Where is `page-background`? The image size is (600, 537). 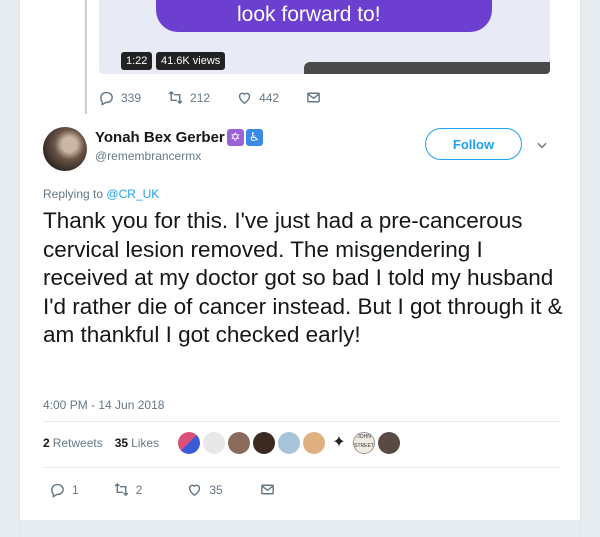
page-background is located at coordinates (300, 528).